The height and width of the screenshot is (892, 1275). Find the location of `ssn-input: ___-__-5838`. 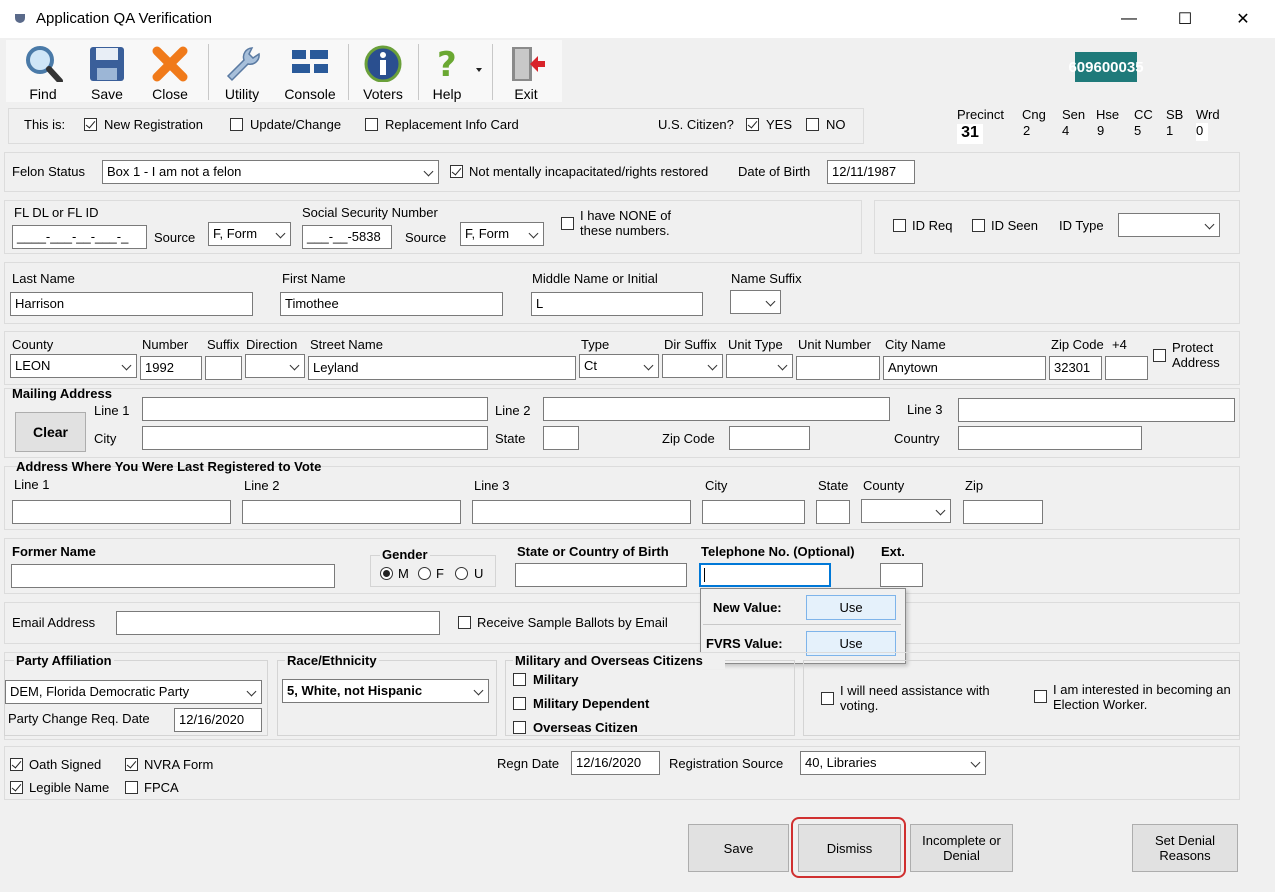

ssn-input: ___-__-5838 is located at coordinates (347, 237).